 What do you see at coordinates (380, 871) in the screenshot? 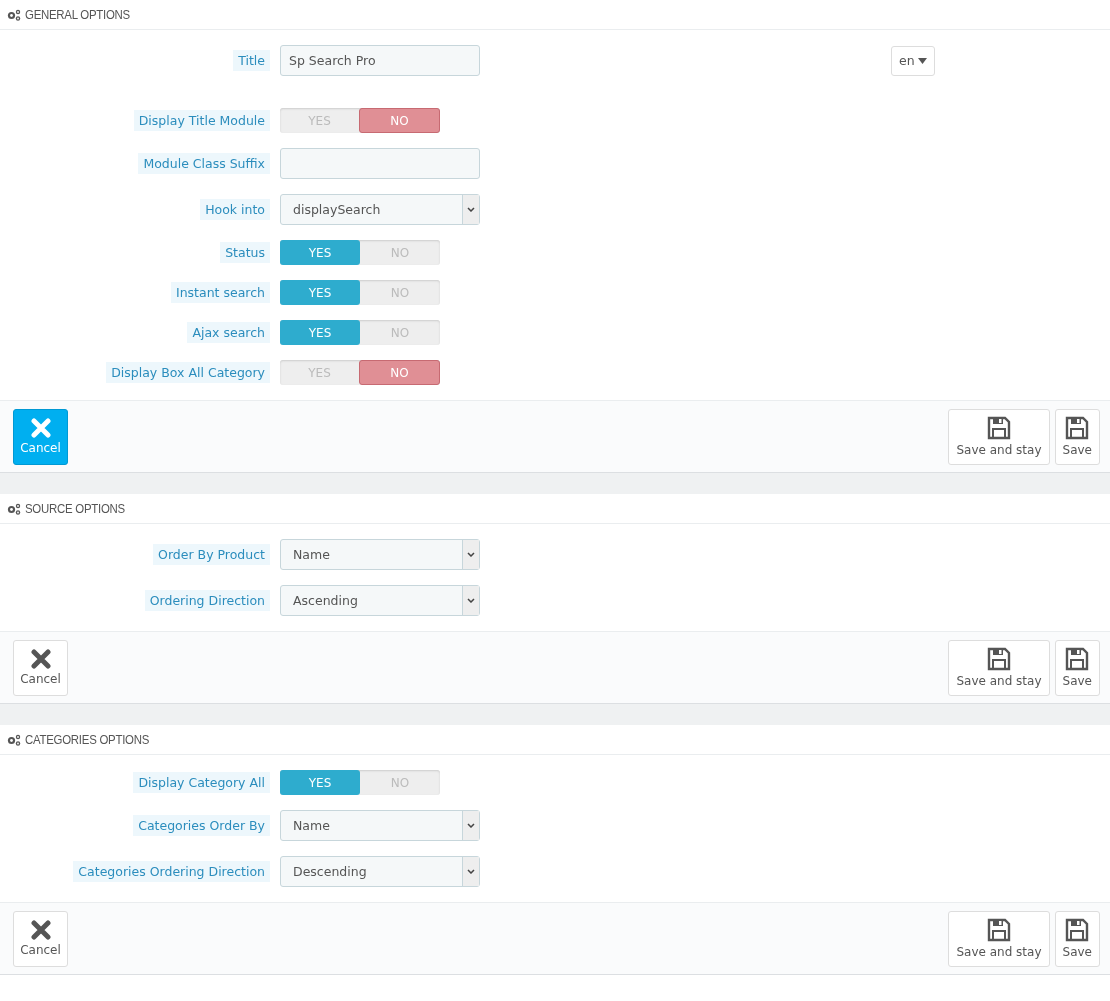
I see `select-dropdown: Descending` at bounding box center [380, 871].